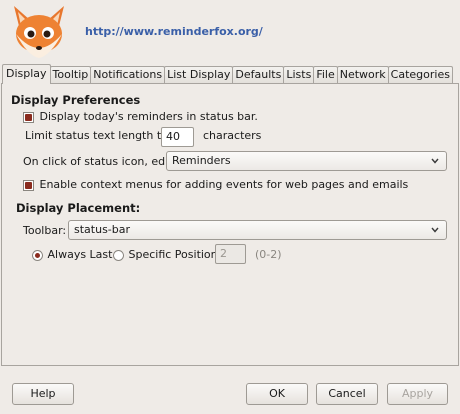  I want to click on onclick-edit-value: Reminders, so click(201, 160).